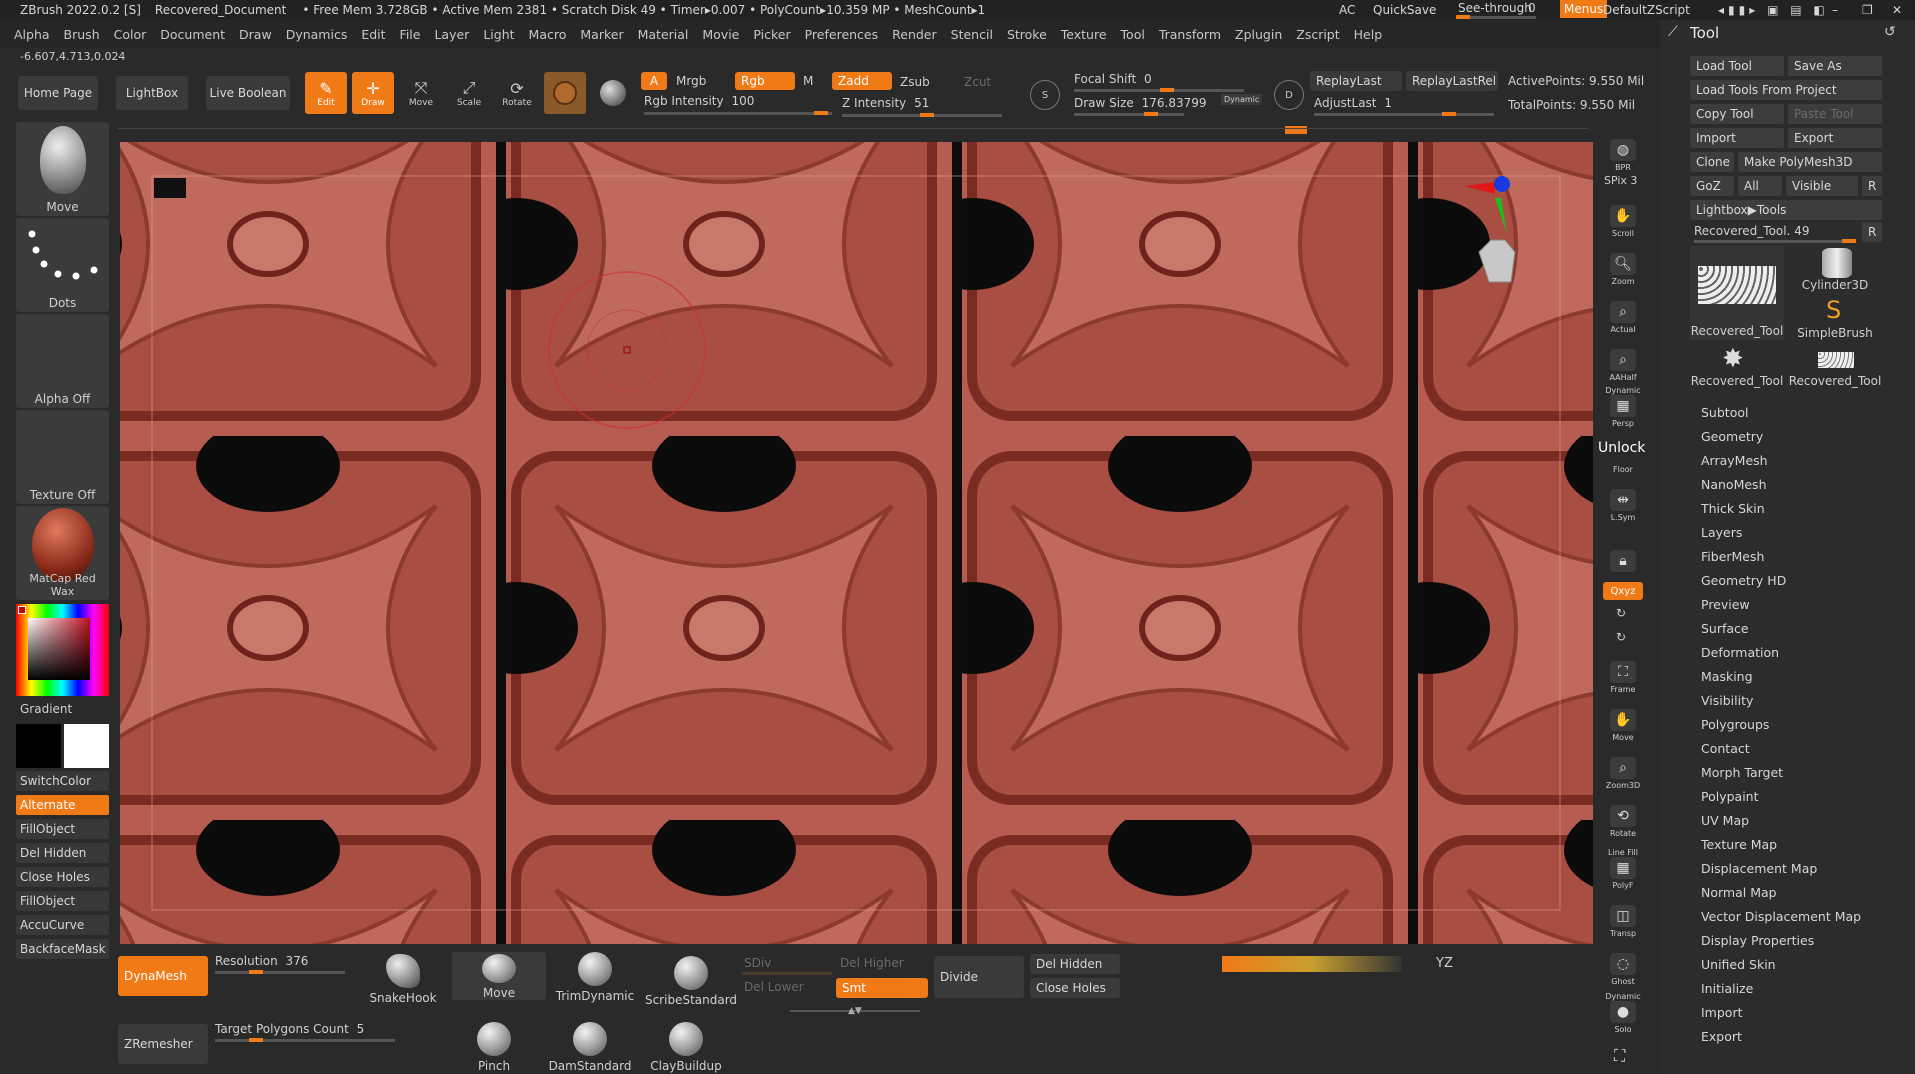 This screenshot has width=1915, height=1074. Describe the element at coordinates (1872, 232) in the screenshot. I see `current-tool-r-button: R` at that location.